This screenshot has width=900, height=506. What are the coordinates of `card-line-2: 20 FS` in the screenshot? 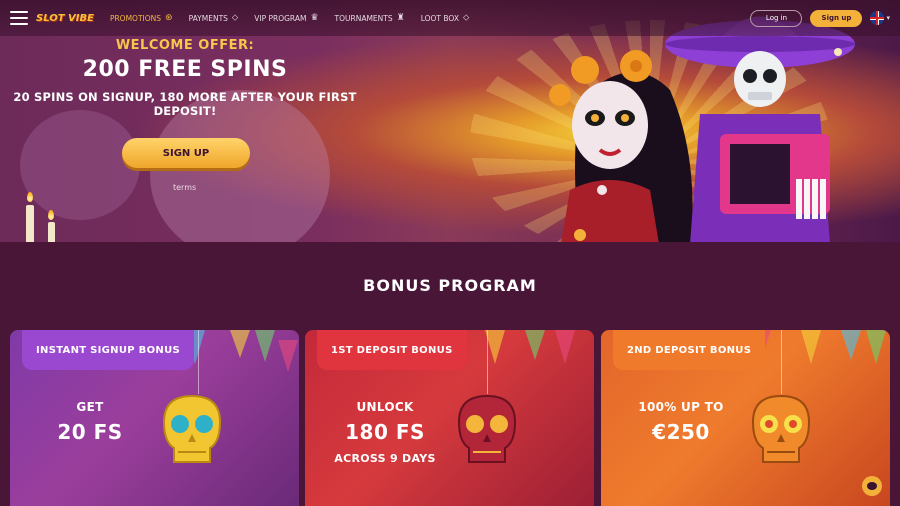 It's located at (90, 432).